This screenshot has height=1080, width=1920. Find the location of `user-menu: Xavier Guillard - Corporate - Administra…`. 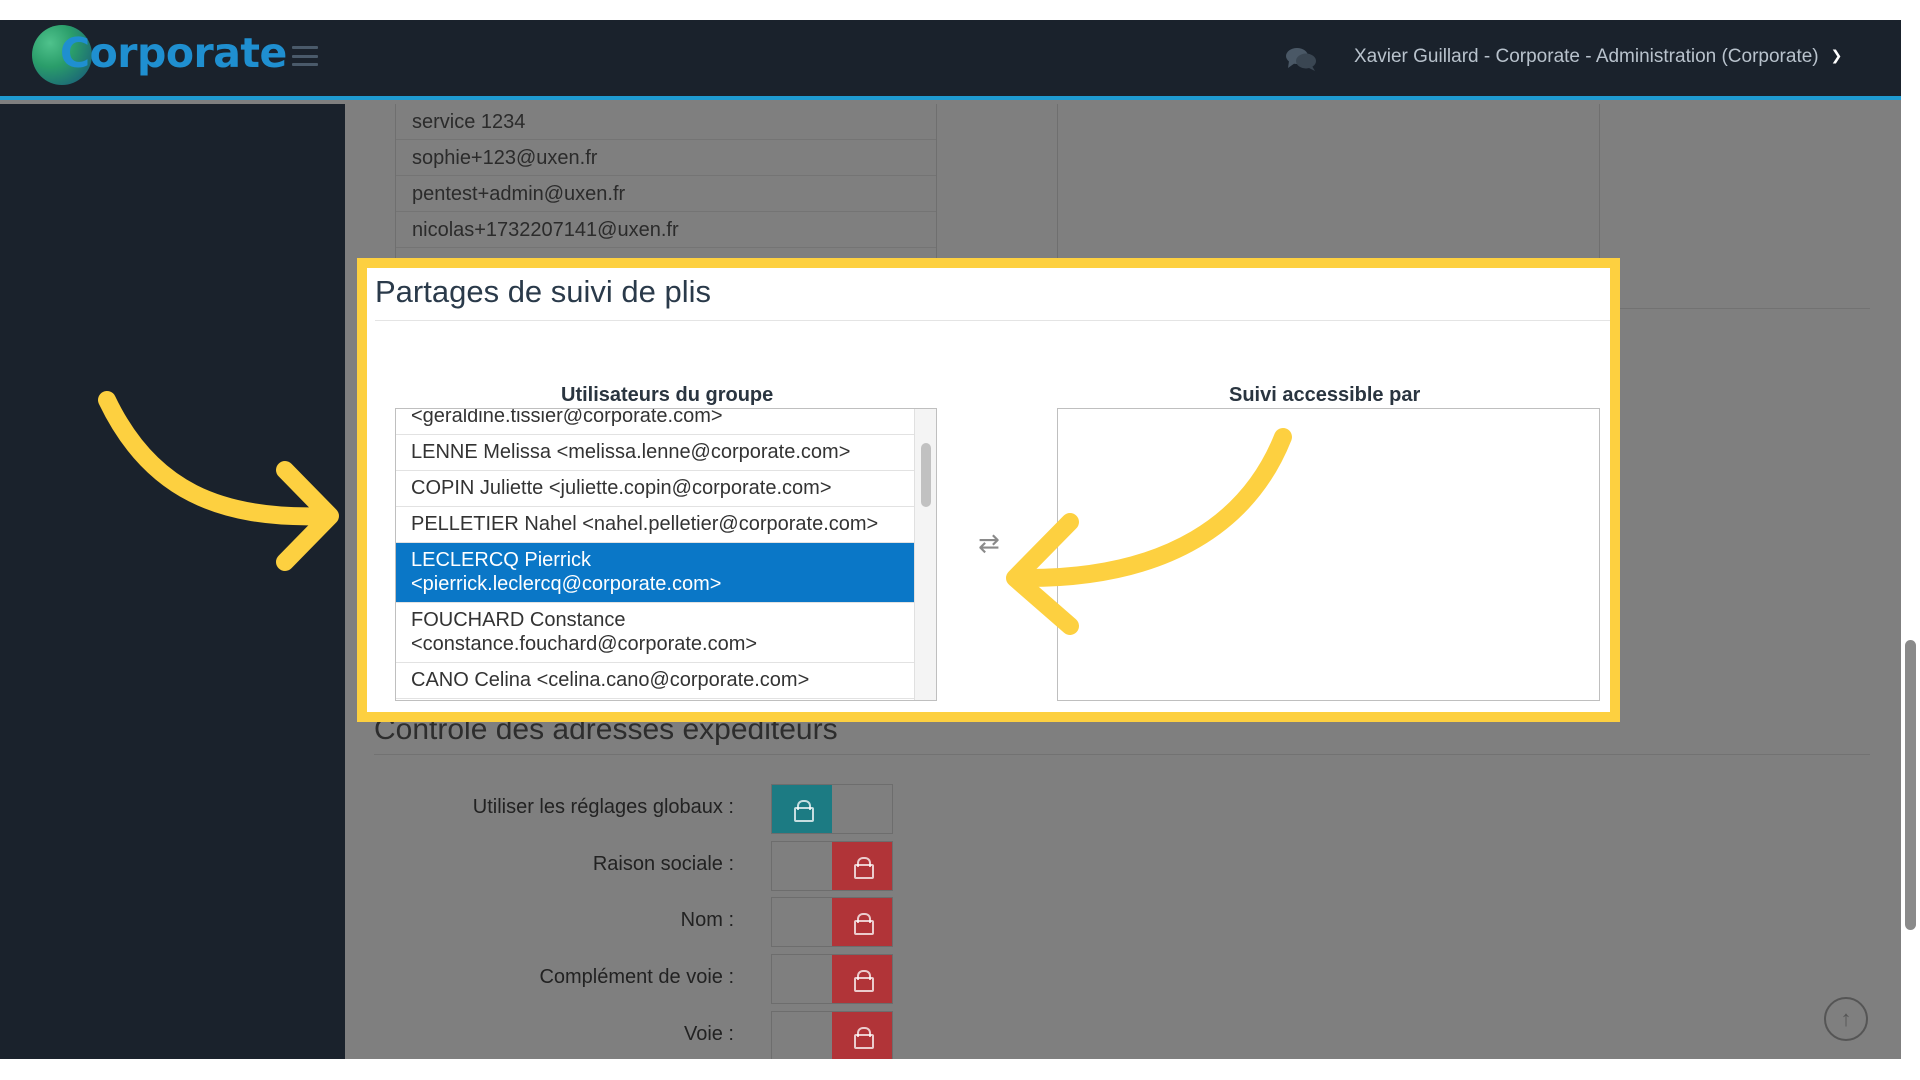

user-menu: Xavier Guillard - Corporate - Administra… is located at coordinates (1598, 57).